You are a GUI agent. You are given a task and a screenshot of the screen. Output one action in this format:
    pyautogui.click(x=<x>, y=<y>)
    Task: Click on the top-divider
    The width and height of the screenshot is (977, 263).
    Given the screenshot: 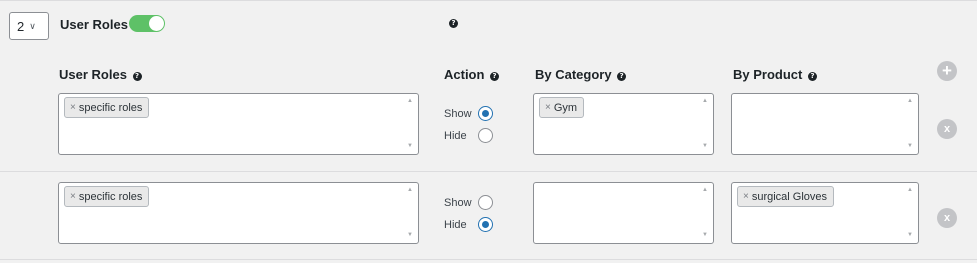 What is the action you would take?
    pyautogui.click(x=488, y=0)
    